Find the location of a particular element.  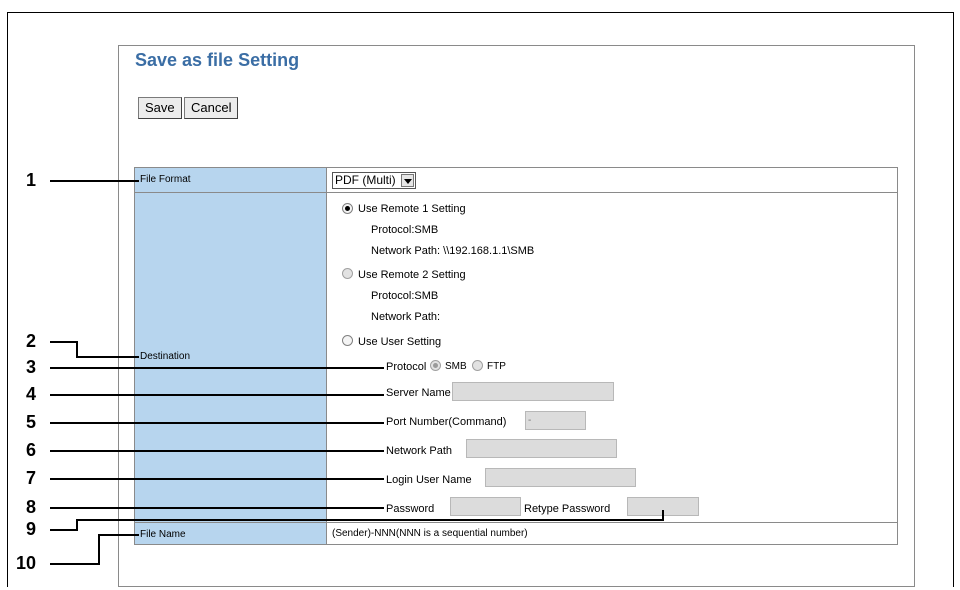

chevron-down-icon is located at coordinates (407, 180).